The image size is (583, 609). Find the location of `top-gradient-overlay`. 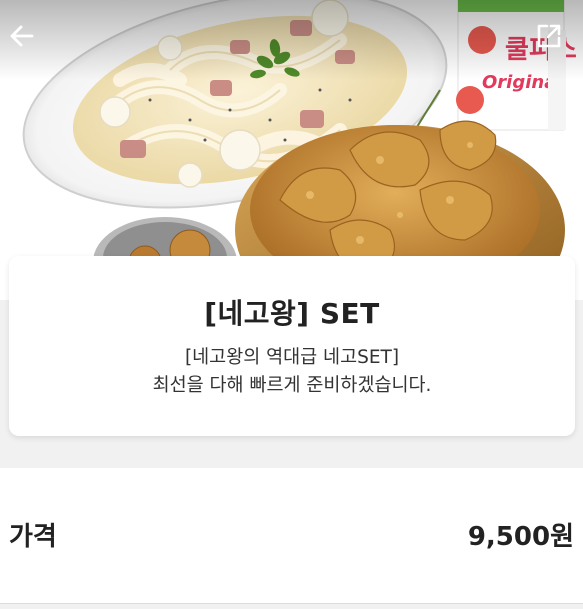

top-gradient-overlay is located at coordinates (291, 40).